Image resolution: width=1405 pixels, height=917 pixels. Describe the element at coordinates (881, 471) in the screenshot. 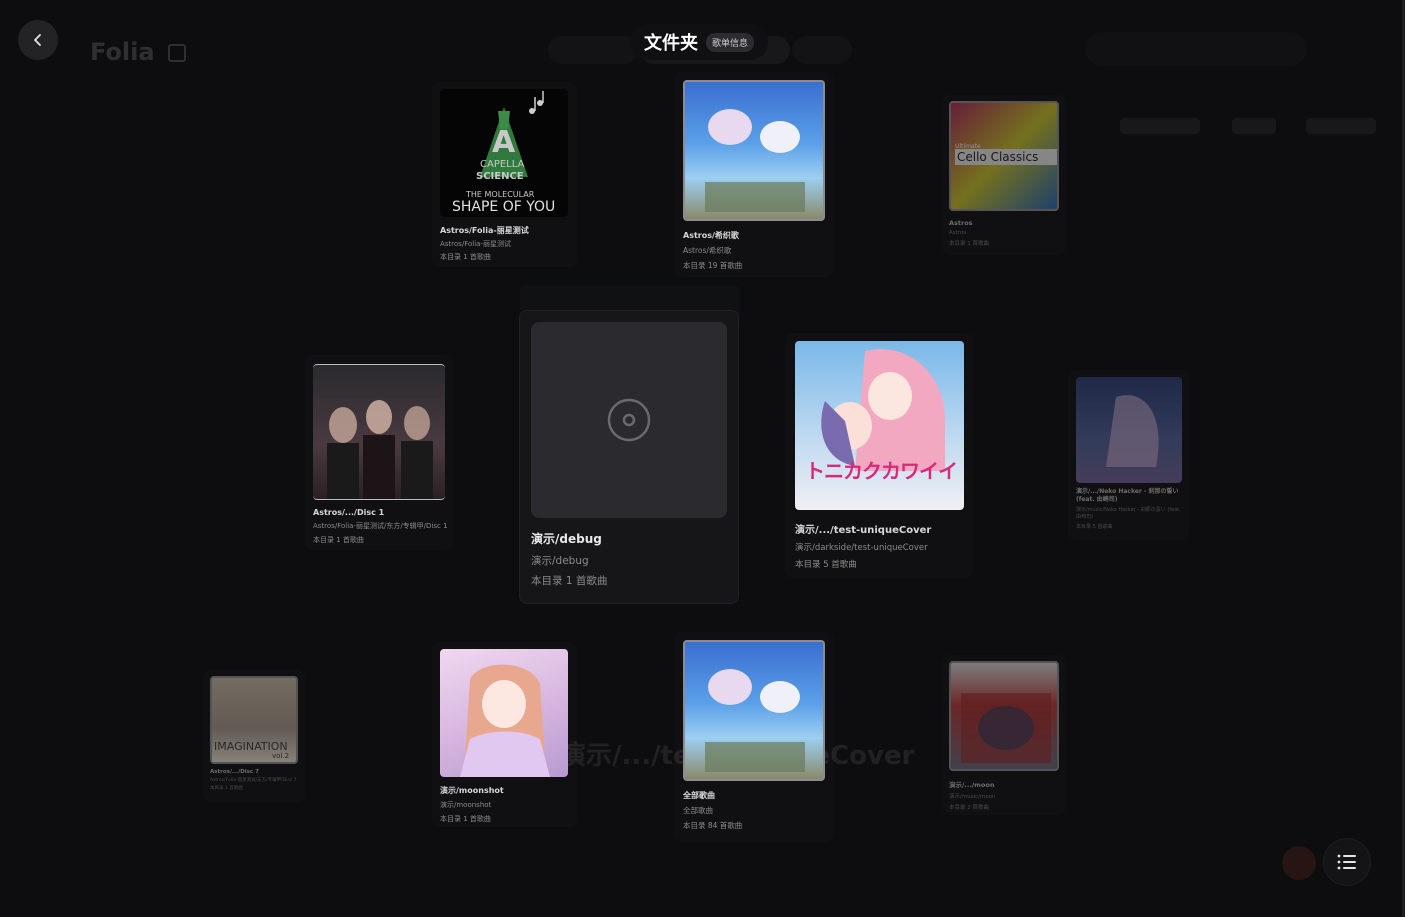

I see `cover-text: トニカクカワイイ` at that location.